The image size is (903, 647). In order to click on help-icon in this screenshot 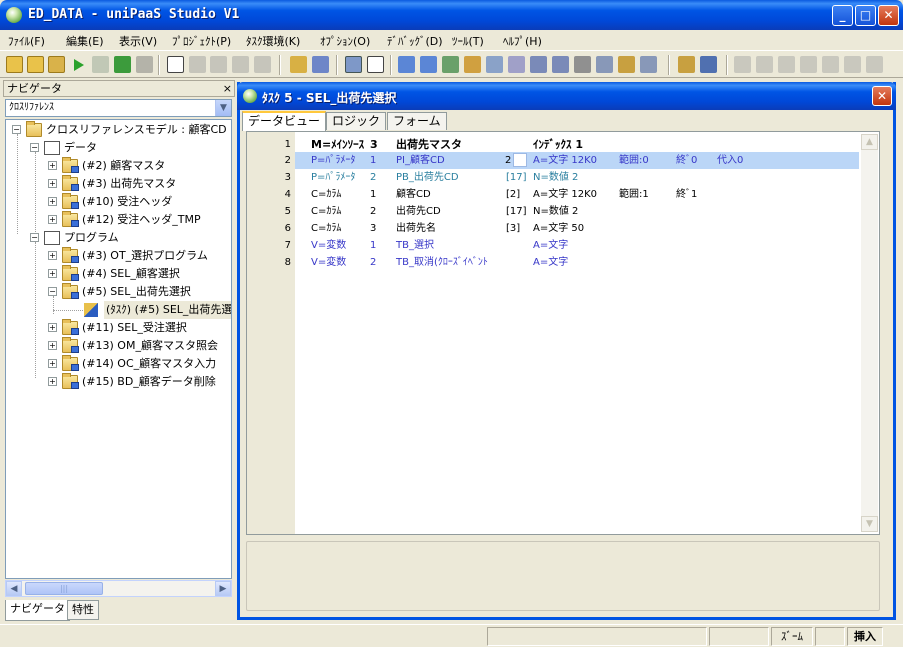, I will do `click(560, 64)`.